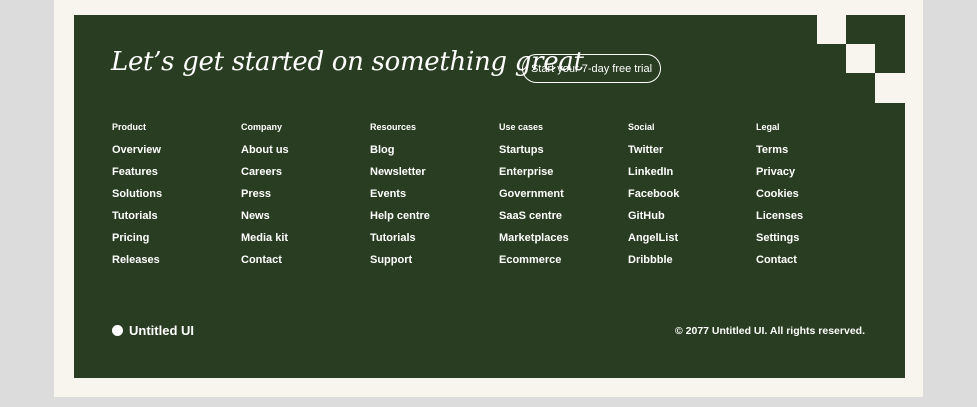 This screenshot has width=977, height=407. I want to click on footer-link-careers: Careers, so click(261, 172).